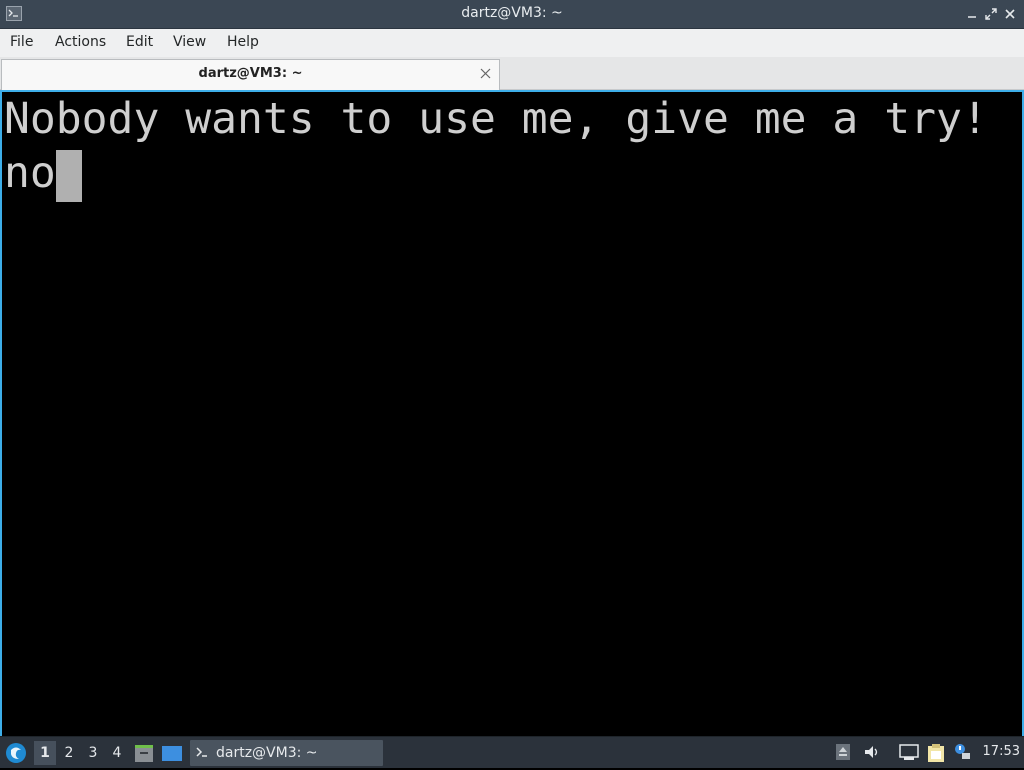 The image size is (1024, 770). Describe the element at coordinates (496, 119) in the screenshot. I see `terminal-line: Nobody wants to use me, give me a try!` at that location.